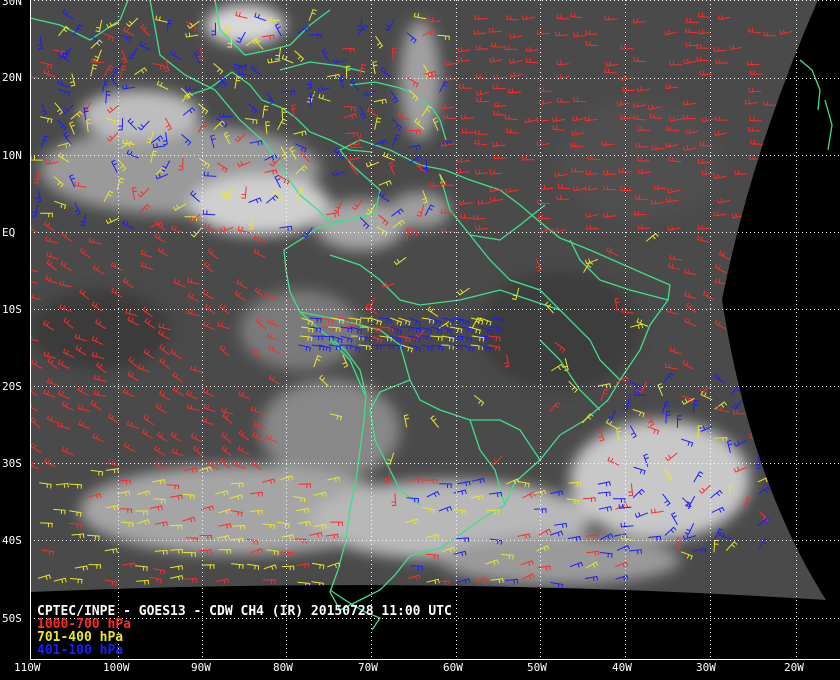 This screenshot has height=680, width=840. I want to click on lon-label-60w: 60W, so click(453, 667).